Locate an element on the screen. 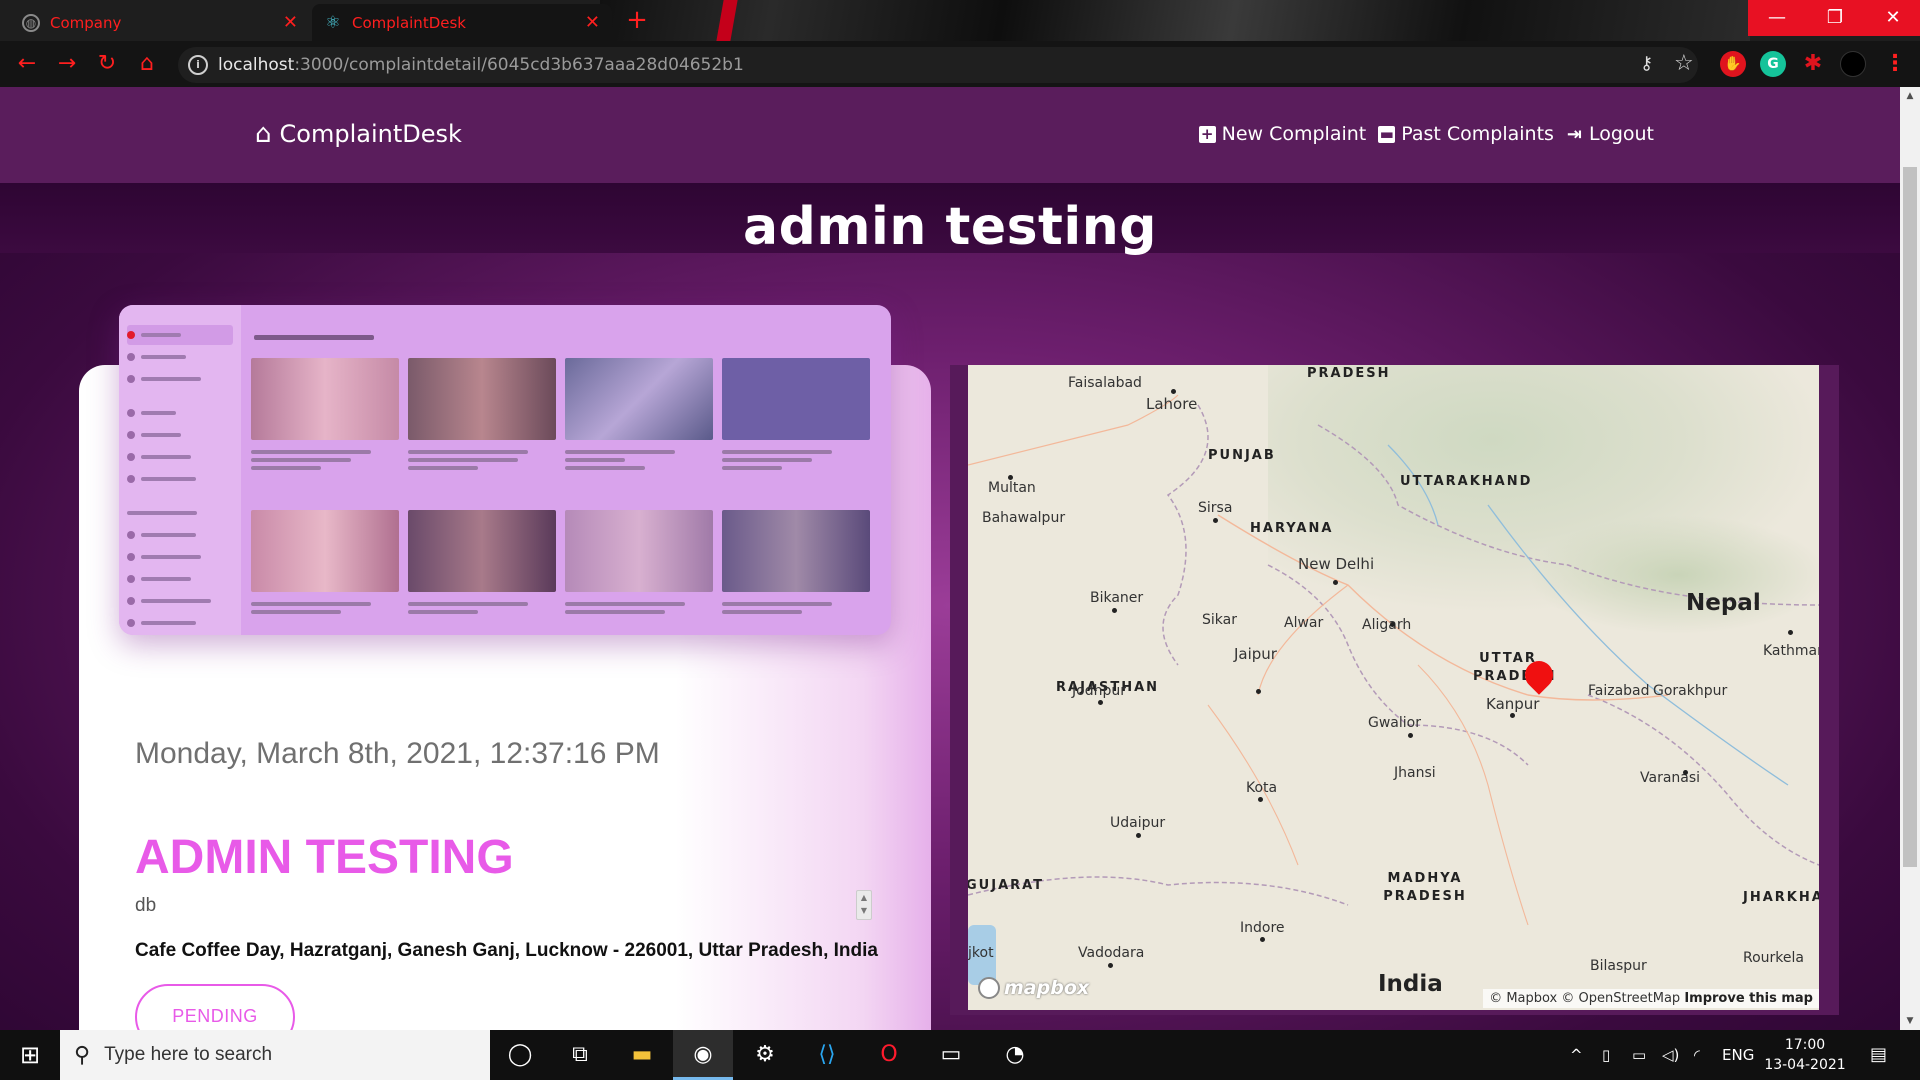 The image size is (1920, 1080). taskbar-search: ⚲ Type here to search is located at coordinates (275, 1055).